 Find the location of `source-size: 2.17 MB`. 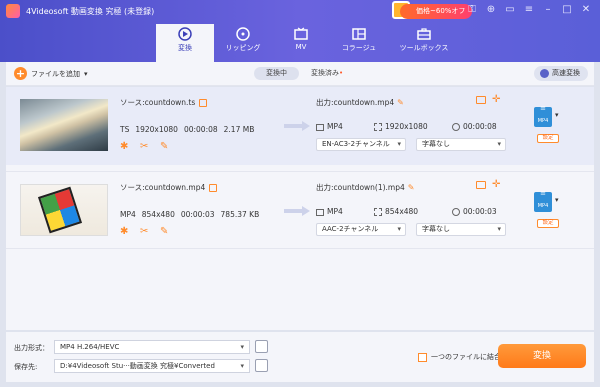

source-size: 2.17 MB is located at coordinates (239, 129).